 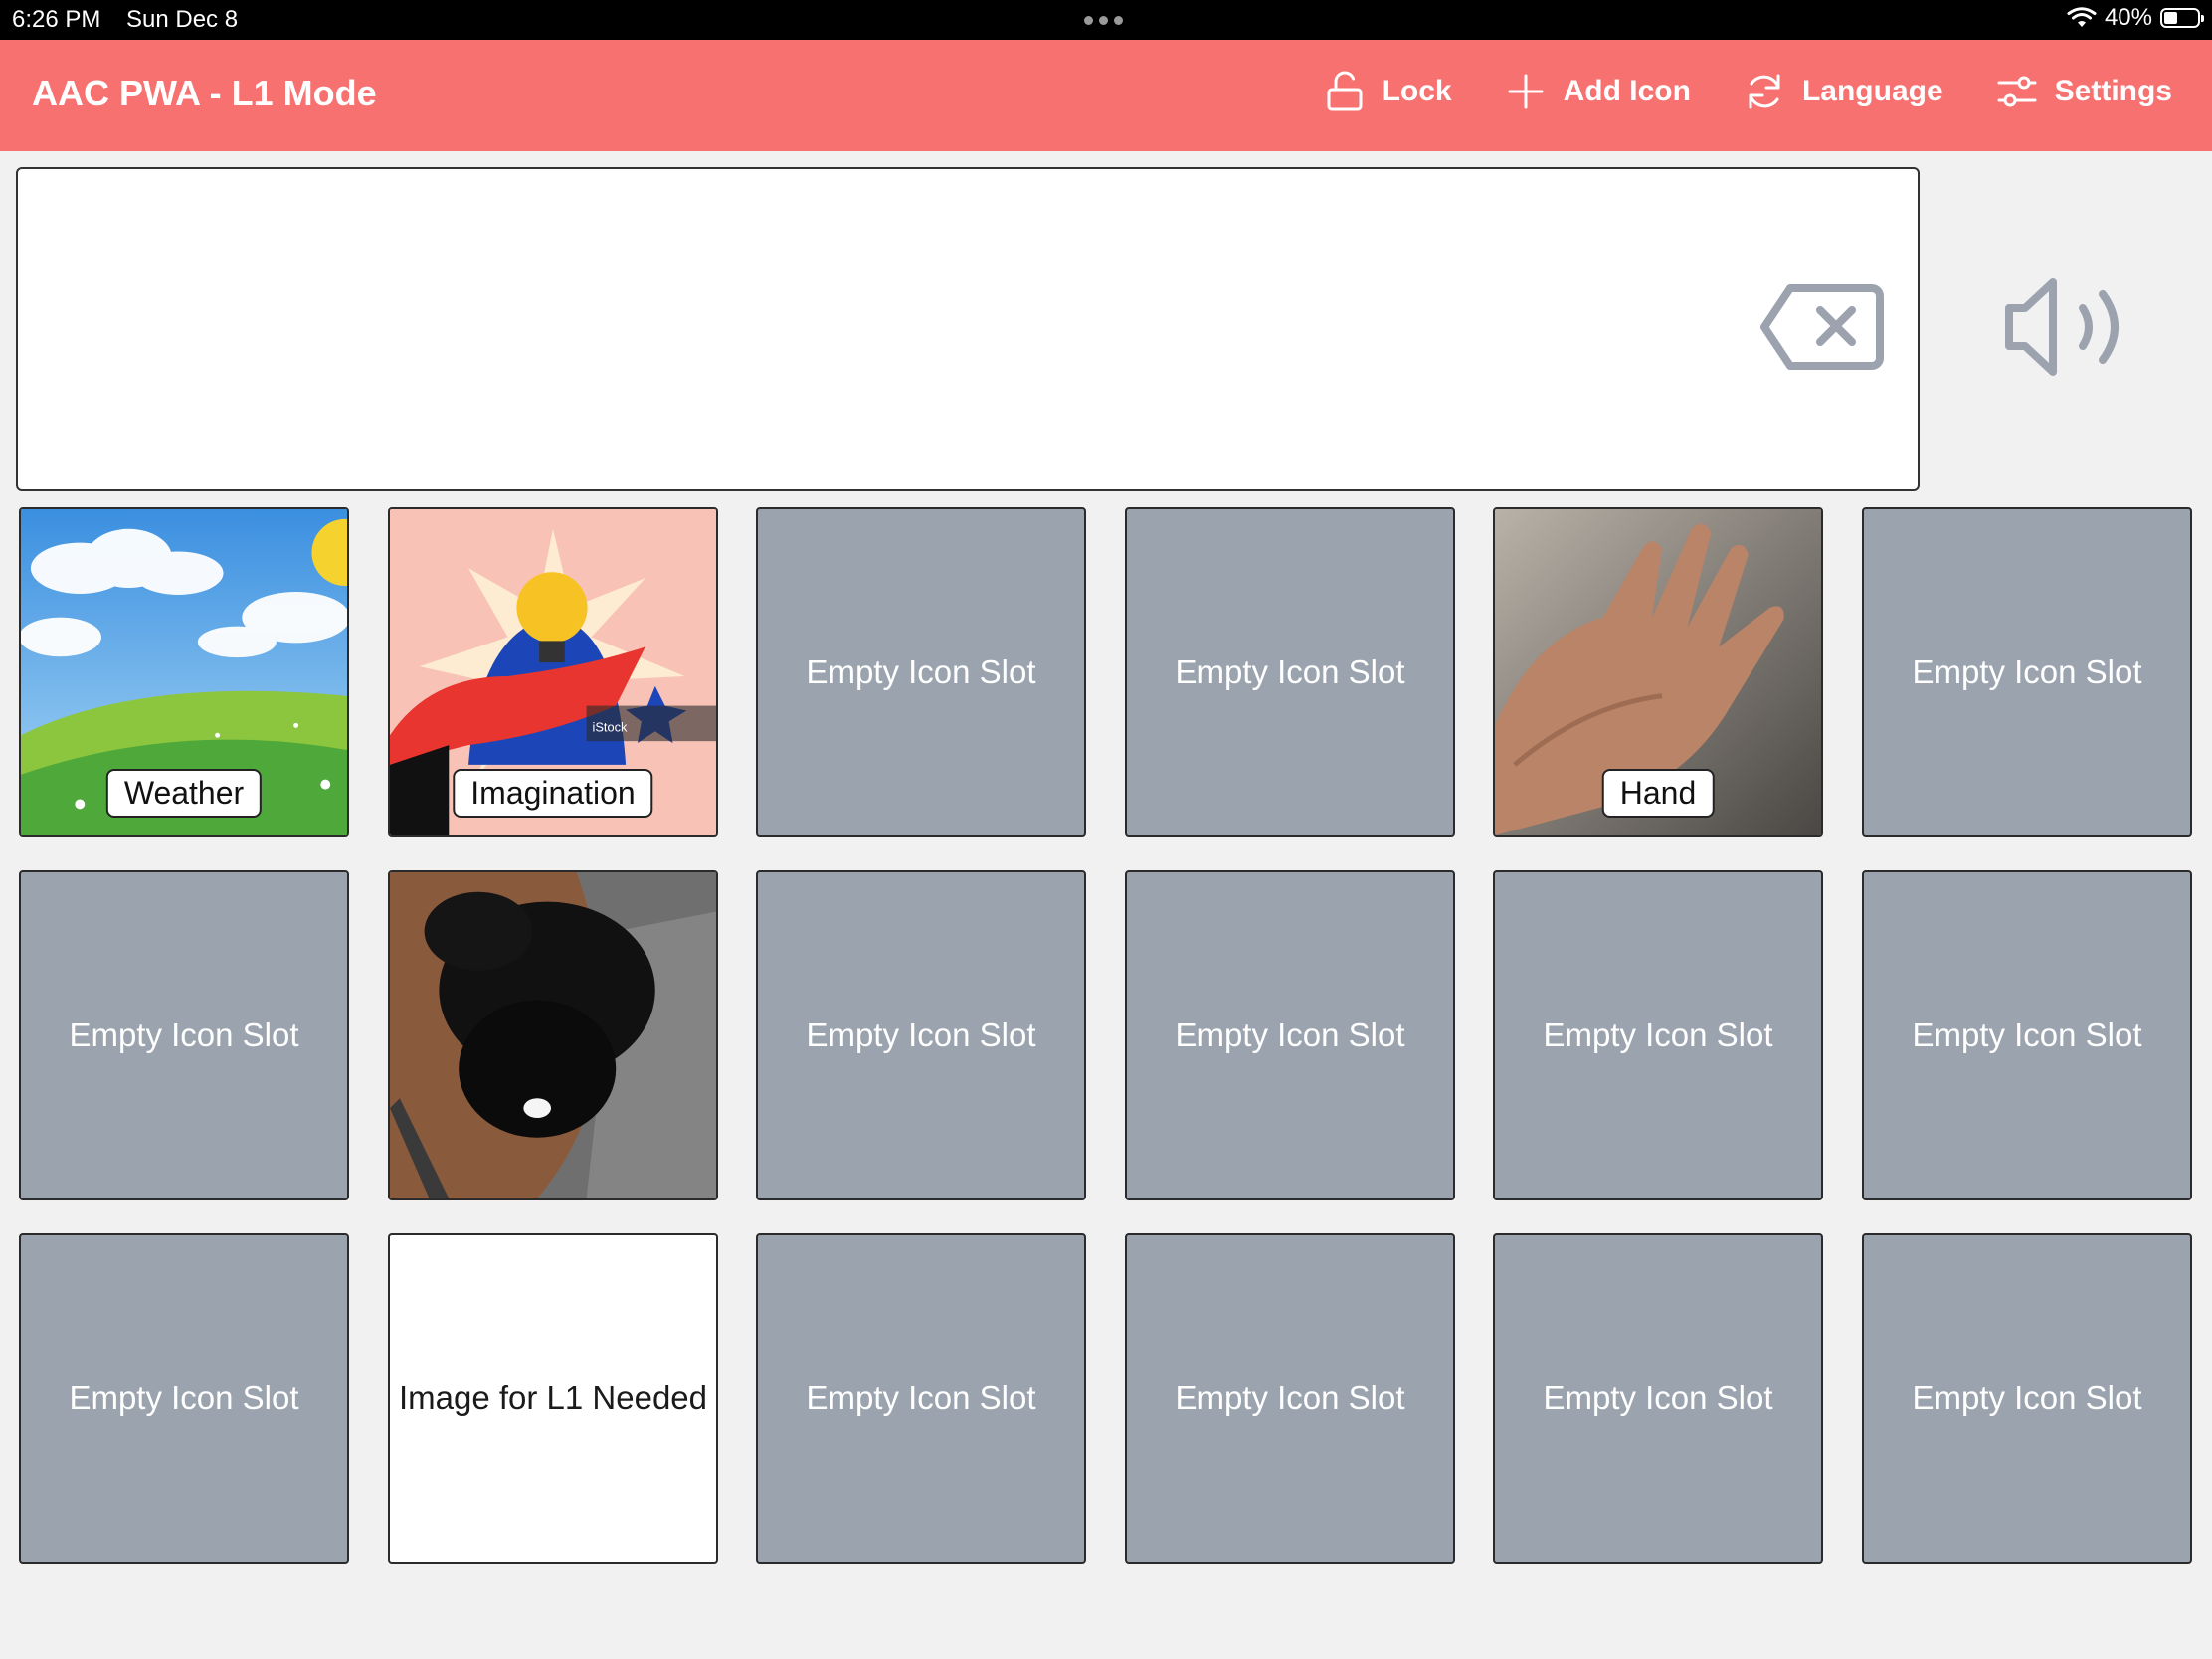 I want to click on tile-image-needed: Image for L1 Needed, so click(x=553, y=1398).